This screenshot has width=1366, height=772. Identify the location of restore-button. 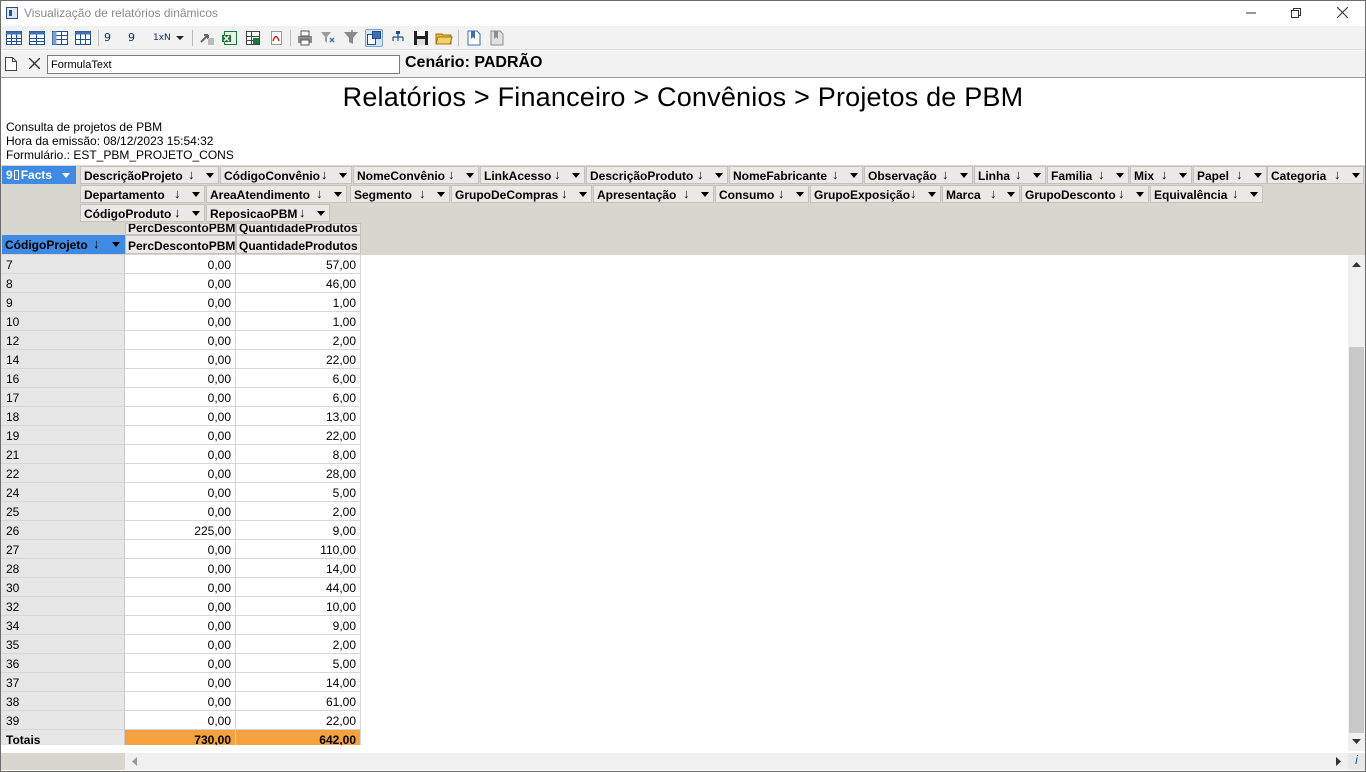
(1296, 13).